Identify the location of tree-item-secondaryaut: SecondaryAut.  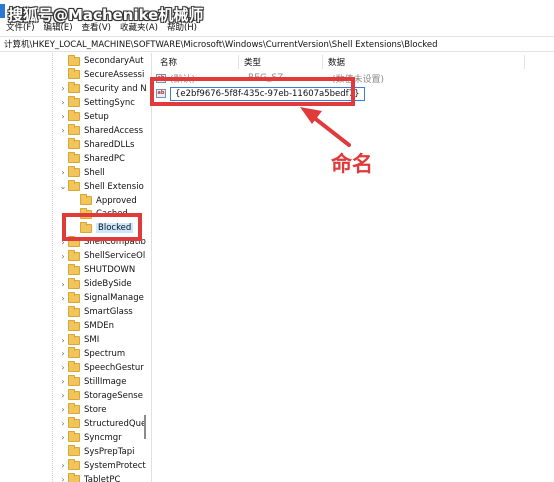
(101, 61).